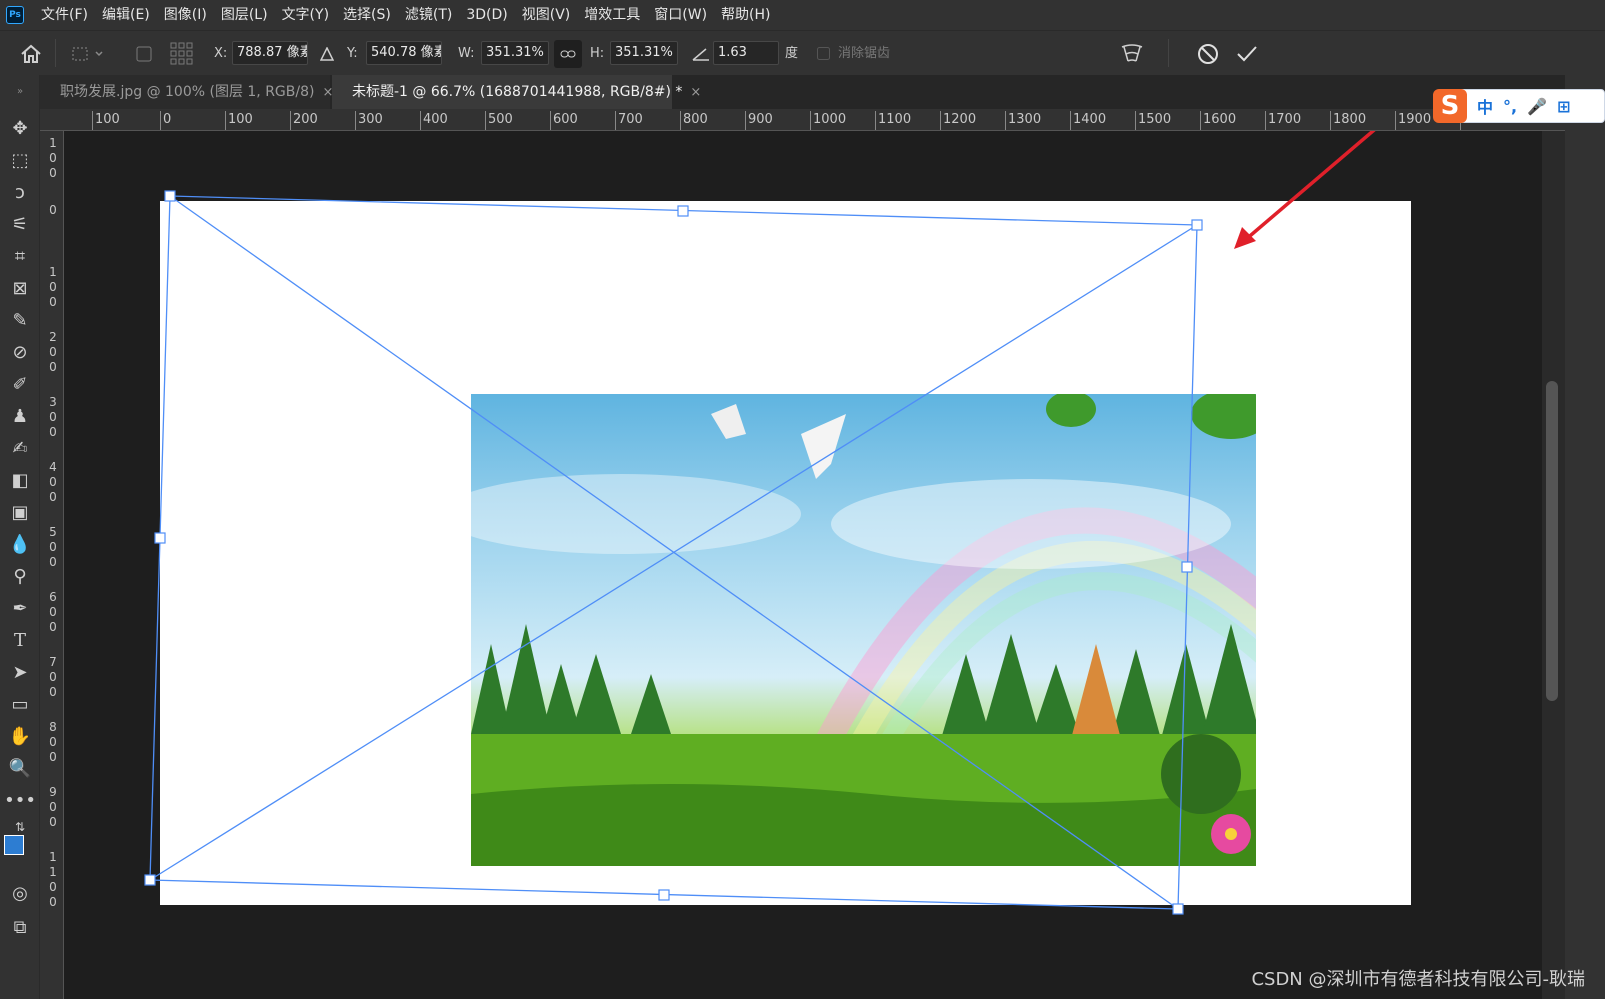 The image size is (1605, 999). Describe the element at coordinates (1537, 106) in the screenshot. I see `microphone-icon: 🎤` at that location.